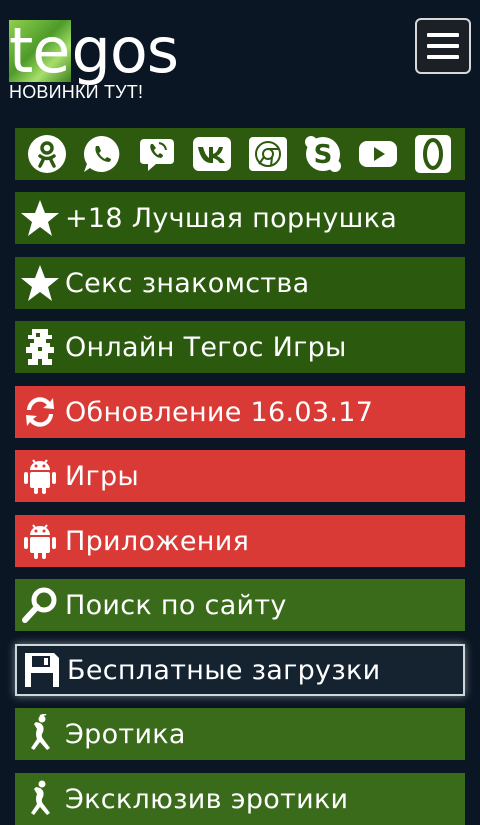  What do you see at coordinates (268, 154) in the screenshot?
I see `chrome-icon` at bounding box center [268, 154].